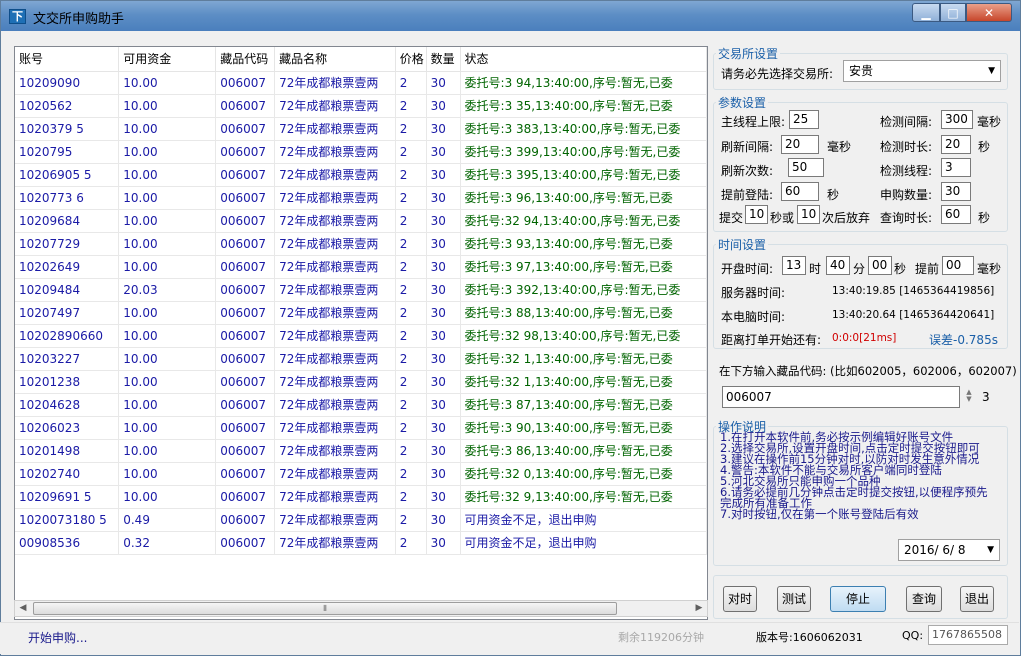 The width and height of the screenshot is (1021, 656). I want to click on open-hour-input: 13, so click(794, 265).